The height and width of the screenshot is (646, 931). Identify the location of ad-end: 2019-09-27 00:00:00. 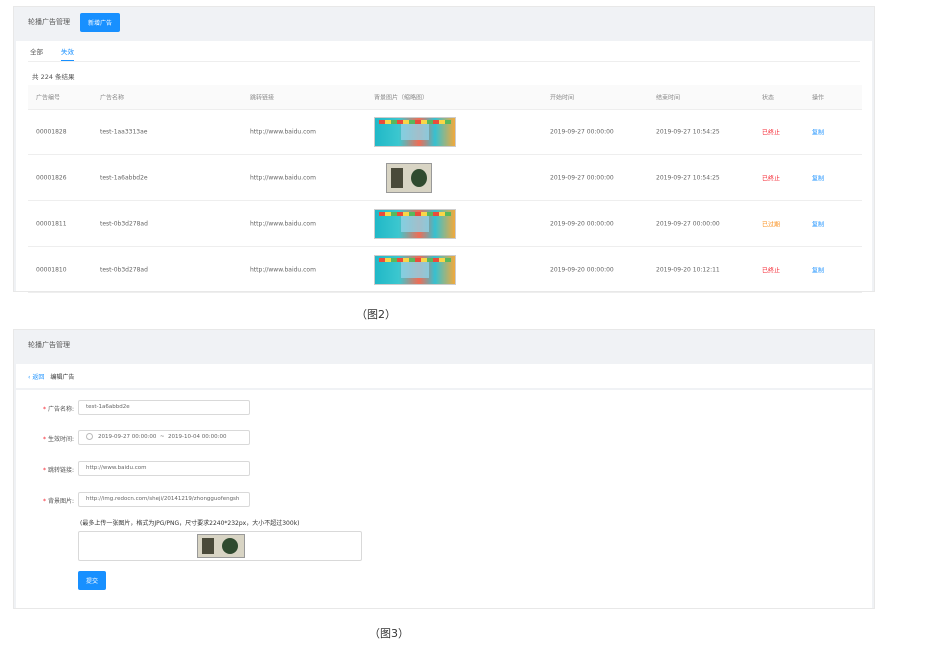
(688, 223).